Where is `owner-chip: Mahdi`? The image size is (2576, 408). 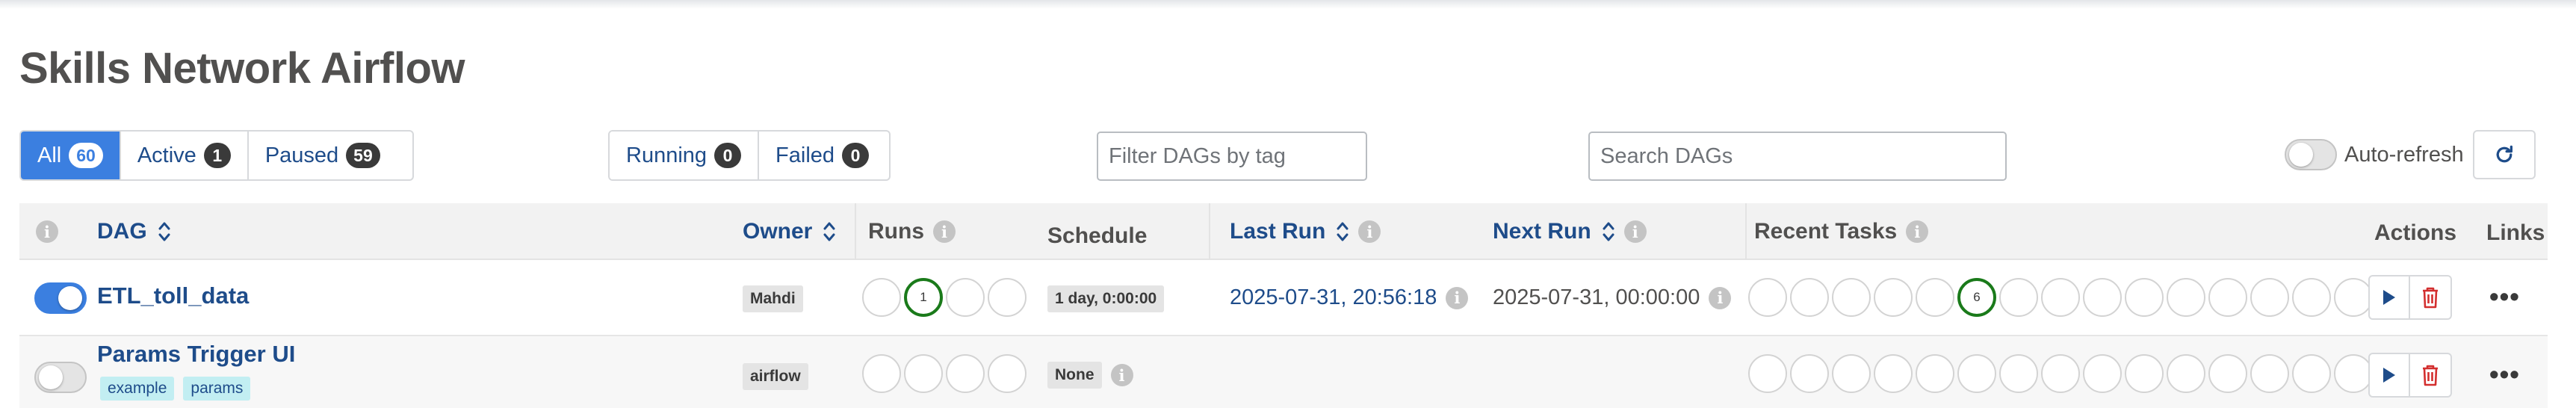 owner-chip: Mahdi is located at coordinates (773, 298).